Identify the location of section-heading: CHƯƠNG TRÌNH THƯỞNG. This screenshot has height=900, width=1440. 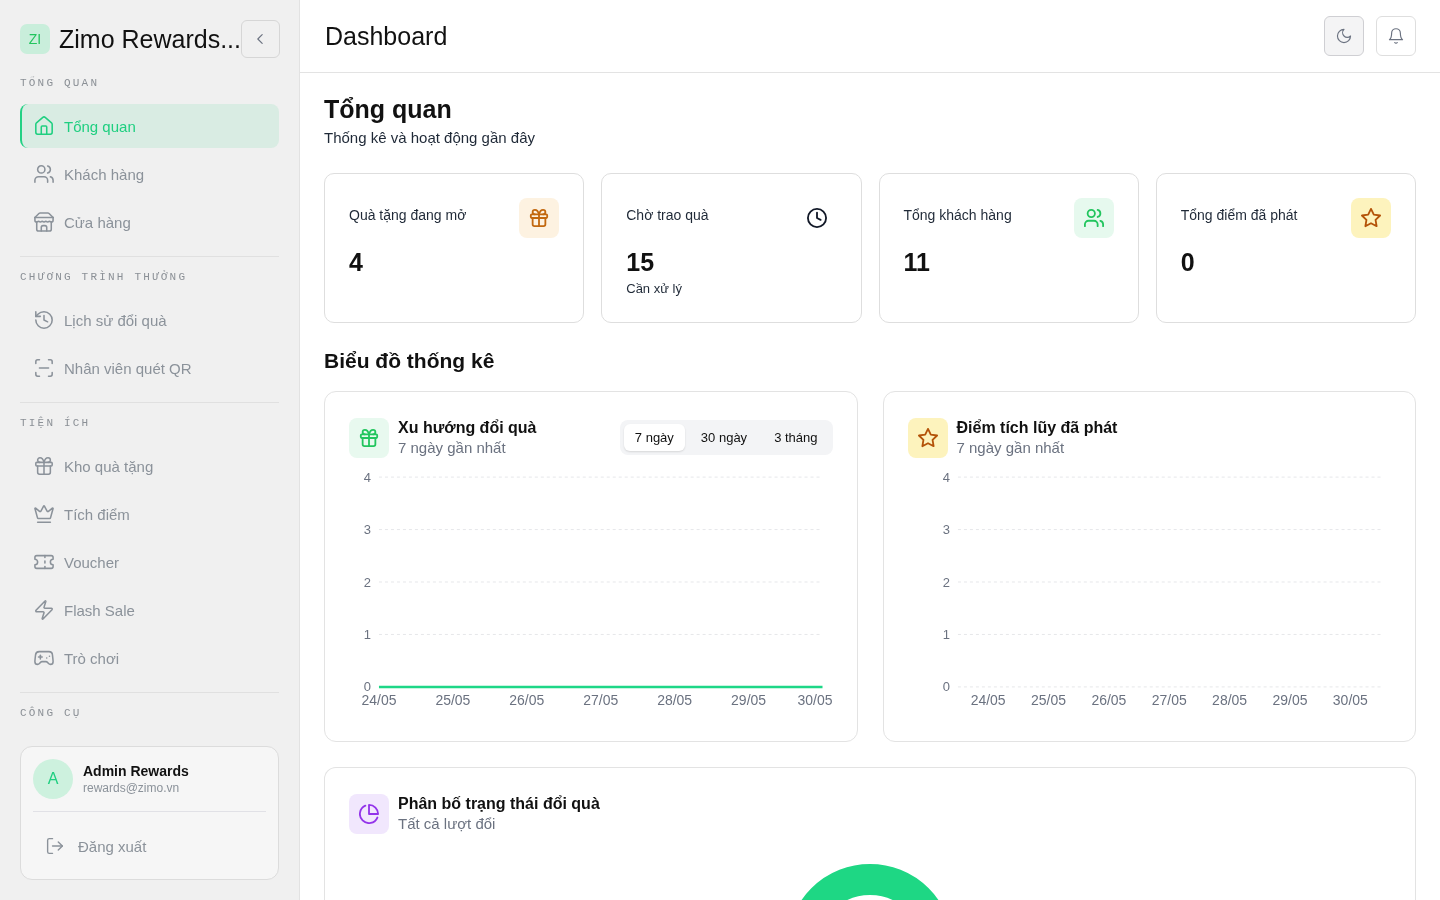
(104, 277).